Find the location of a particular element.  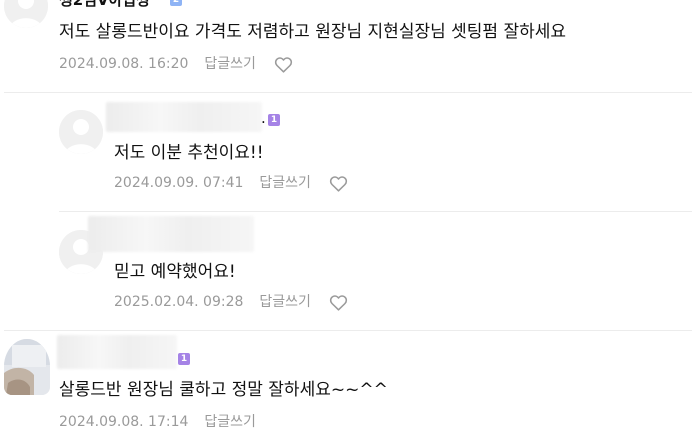

comment-author: 쩡2님V아빱쌍 is located at coordinates (104, 4).